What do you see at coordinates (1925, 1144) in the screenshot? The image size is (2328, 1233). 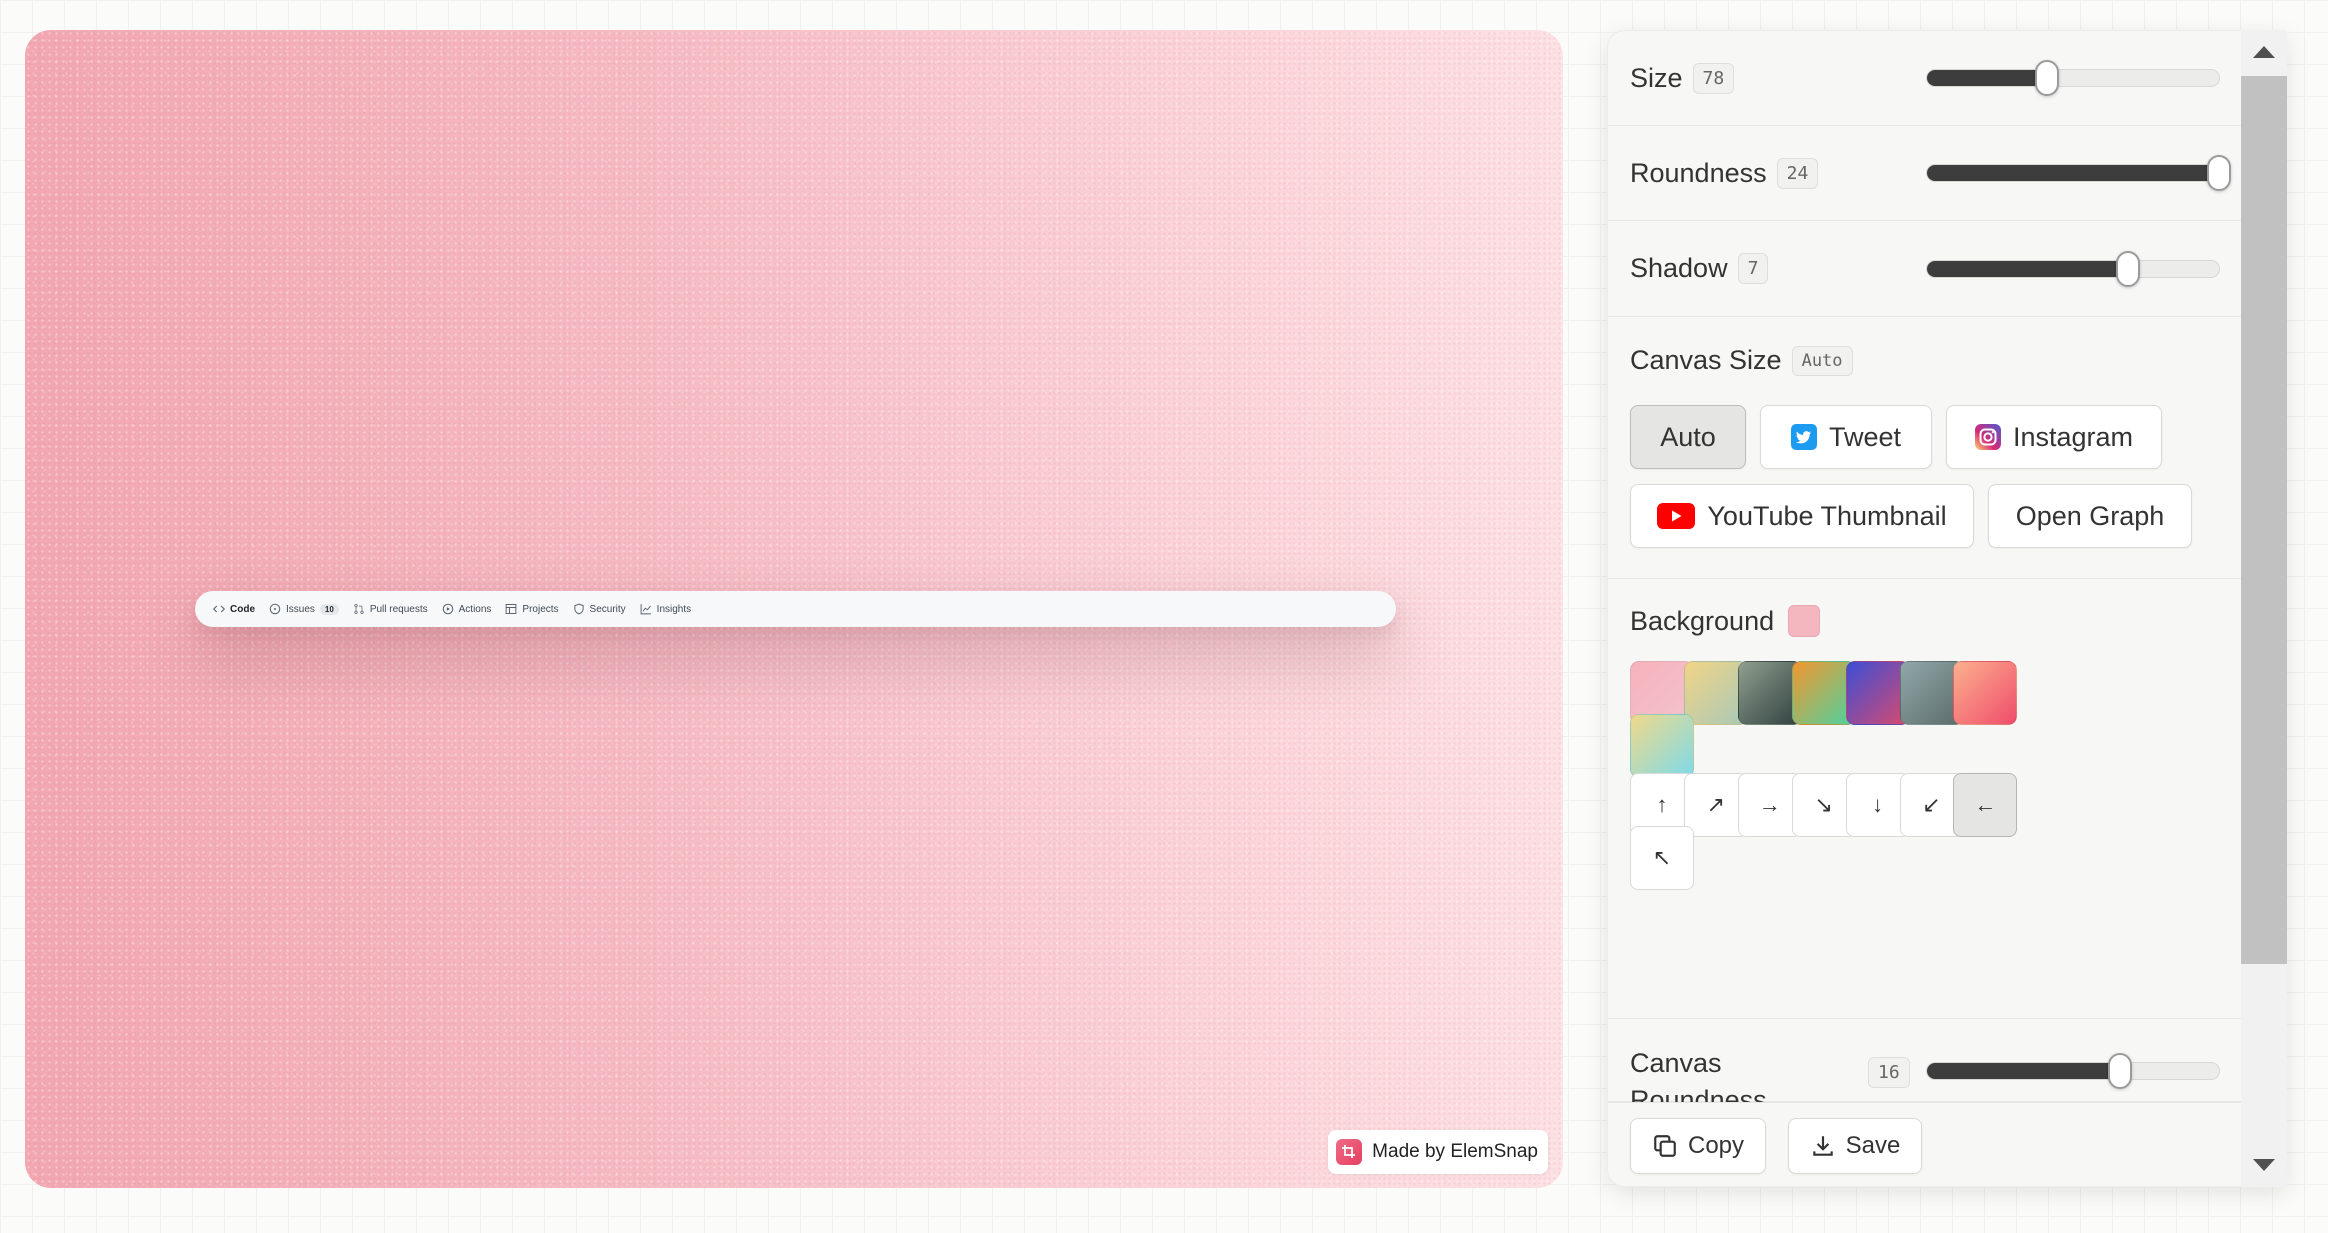 I see `panel-footer: Copy Save` at bounding box center [1925, 1144].